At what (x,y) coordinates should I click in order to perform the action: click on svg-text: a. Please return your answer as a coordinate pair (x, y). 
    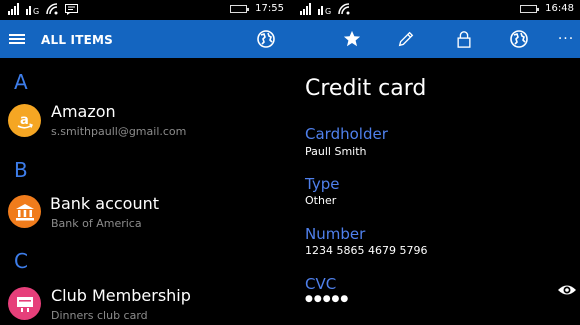
    Looking at the image, I should click on (24, 120).